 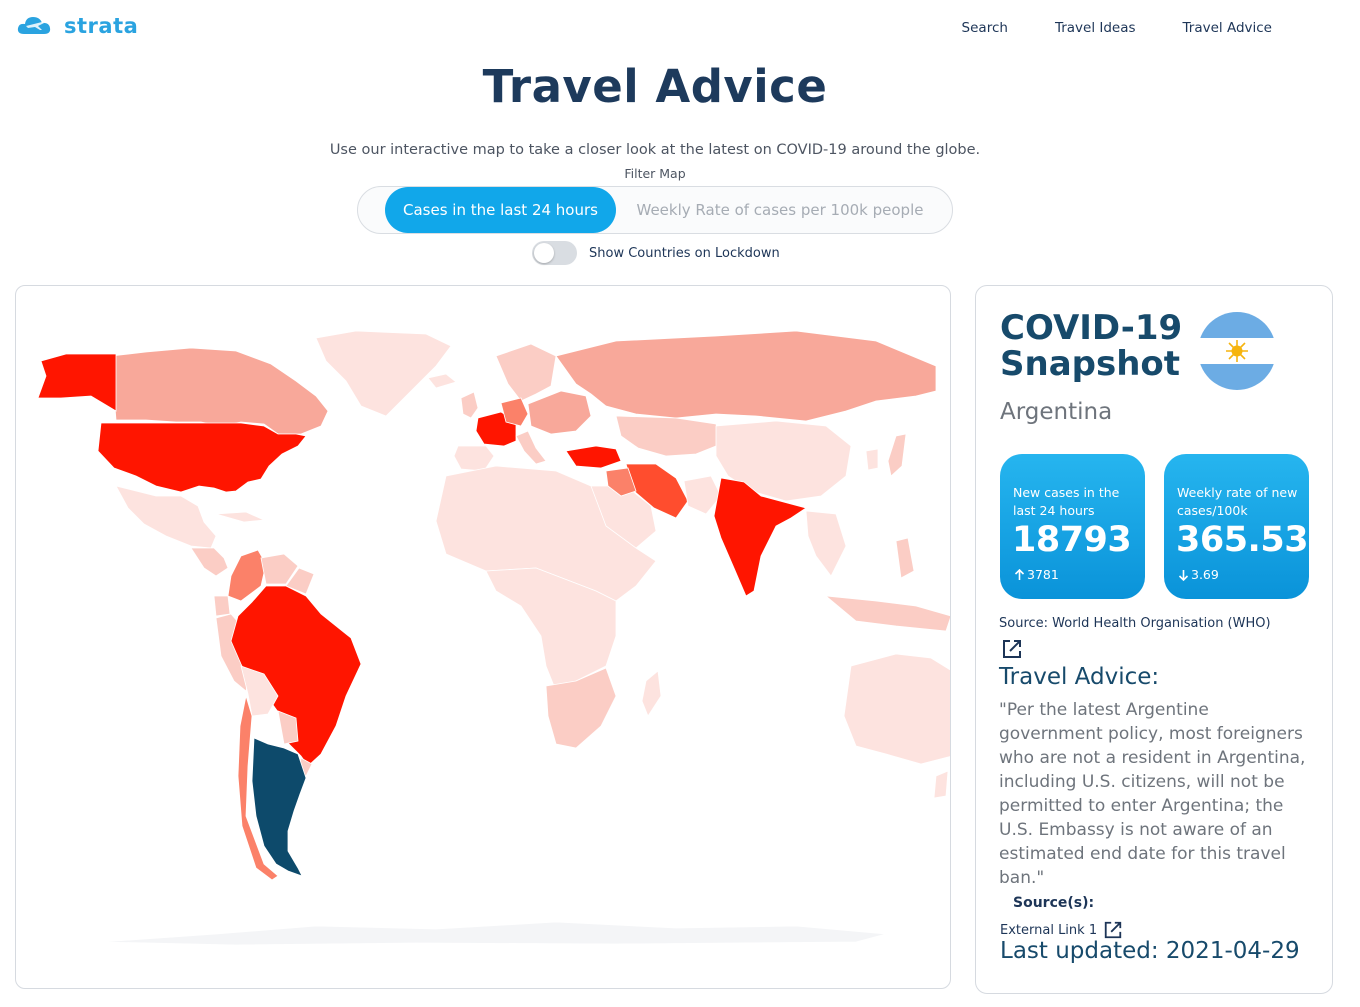 What do you see at coordinates (1227, 28) in the screenshot?
I see `nav-travel-advice: Travel Advice` at bounding box center [1227, 28].